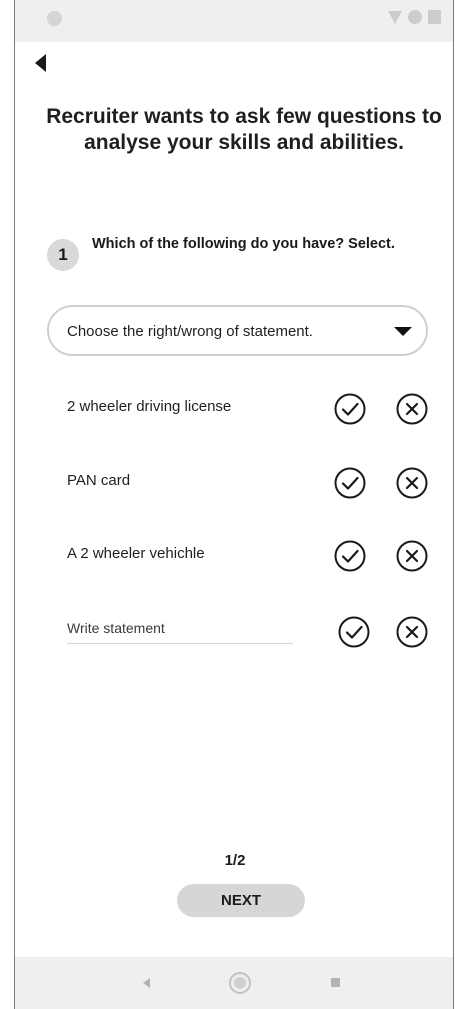 Image resolution: width=455 pixels, height=1009 pixels. What do you see at coordinates (403, 331) in the screenshot?
I see `caret-down-icon` at bounding box center [403, 331].